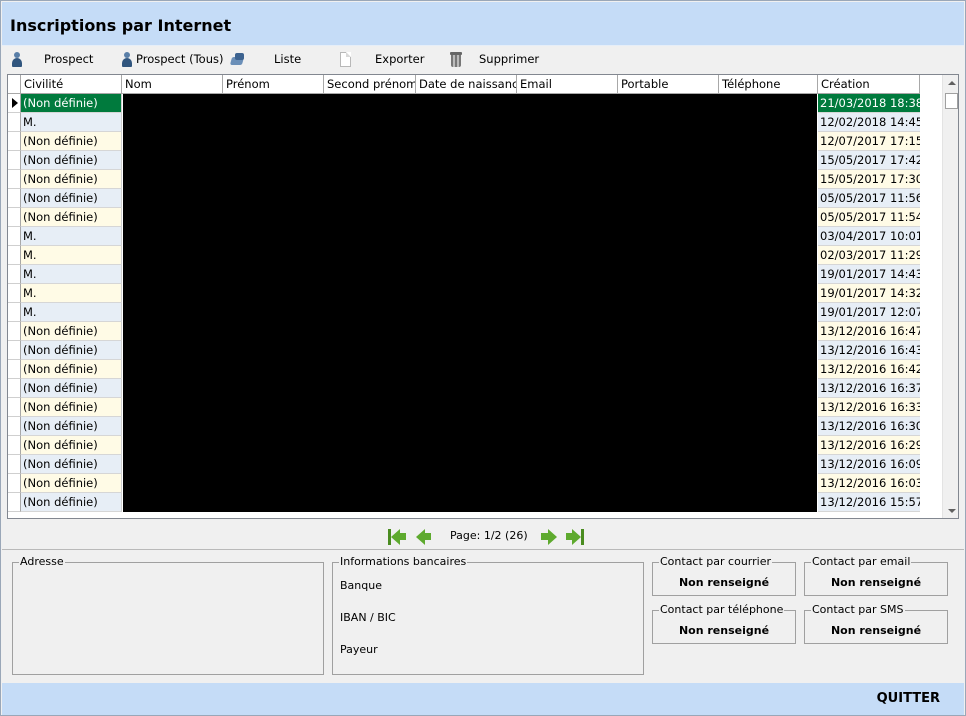 This screenshot has height=716, width=966. Describe the element at coordinates (952, 511) in the screenshot. I see `scroll-down-icon` at that location.